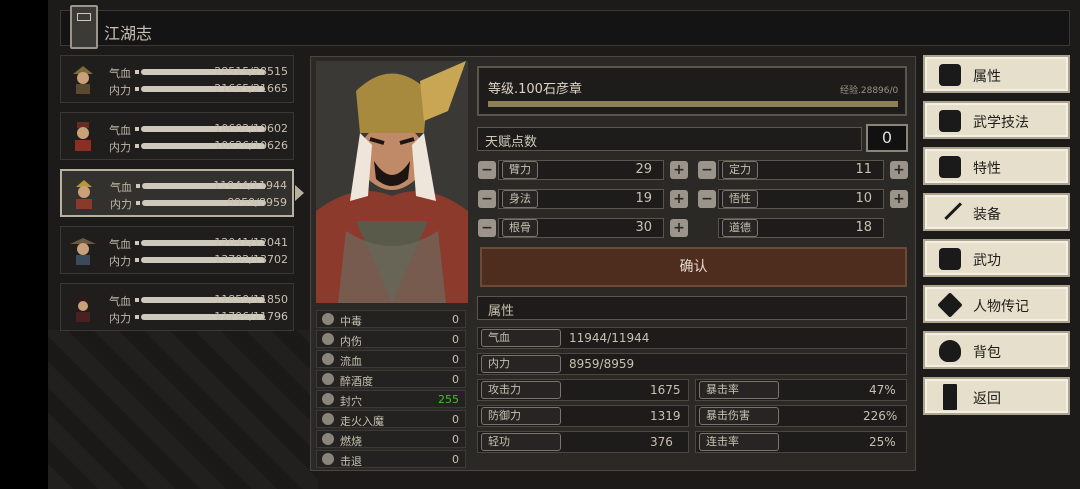  What do you see at coordinates (996, 350) in the screenshot?
I see `menu-bag-button: 背包` at bounding box center [996, 350].